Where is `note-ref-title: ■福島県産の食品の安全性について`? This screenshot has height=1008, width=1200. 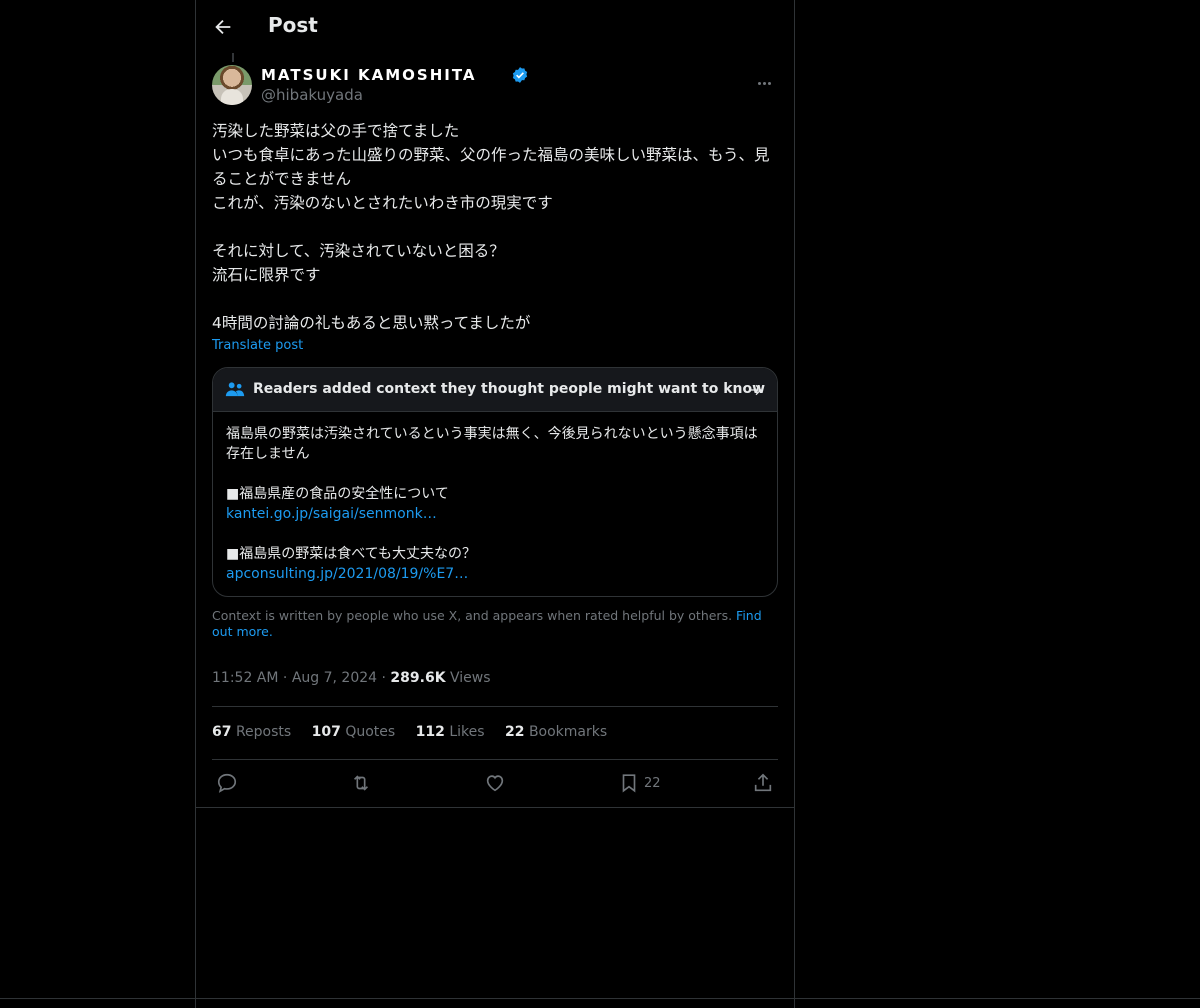 note-ref-title: ■福島県産の食品の安全性について is located at coordinates (337, 494).